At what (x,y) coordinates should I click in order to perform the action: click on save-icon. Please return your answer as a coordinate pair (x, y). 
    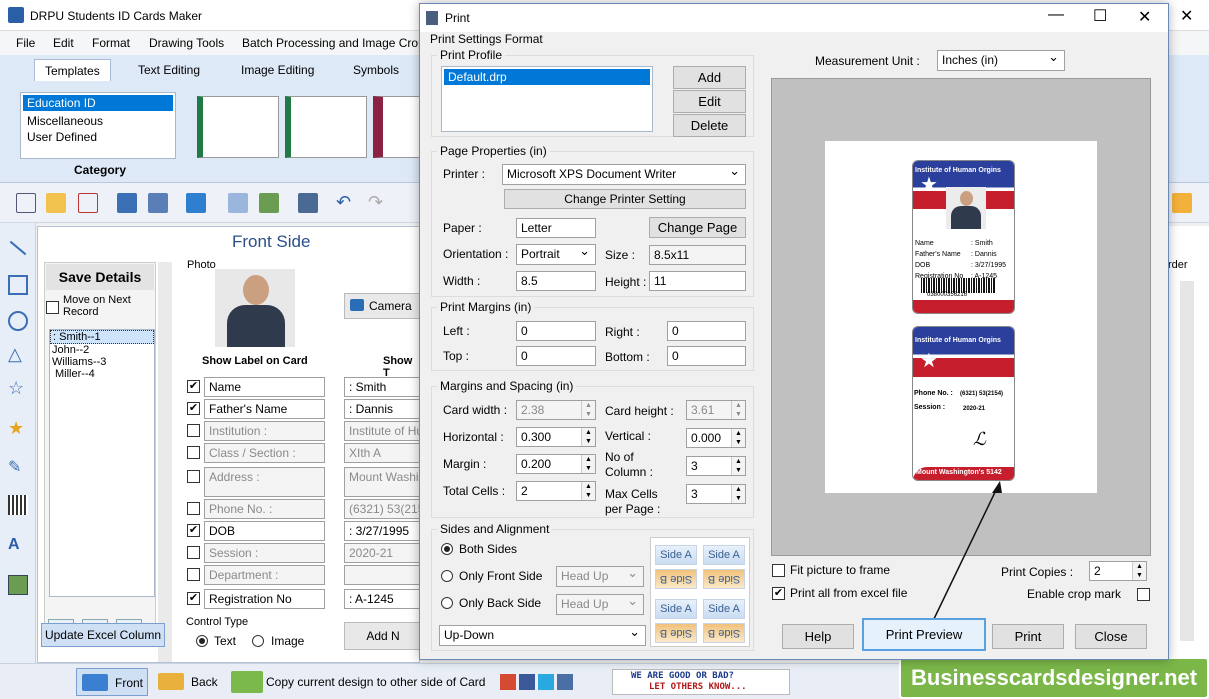
    Looking at the image, I should click on (127, 203).